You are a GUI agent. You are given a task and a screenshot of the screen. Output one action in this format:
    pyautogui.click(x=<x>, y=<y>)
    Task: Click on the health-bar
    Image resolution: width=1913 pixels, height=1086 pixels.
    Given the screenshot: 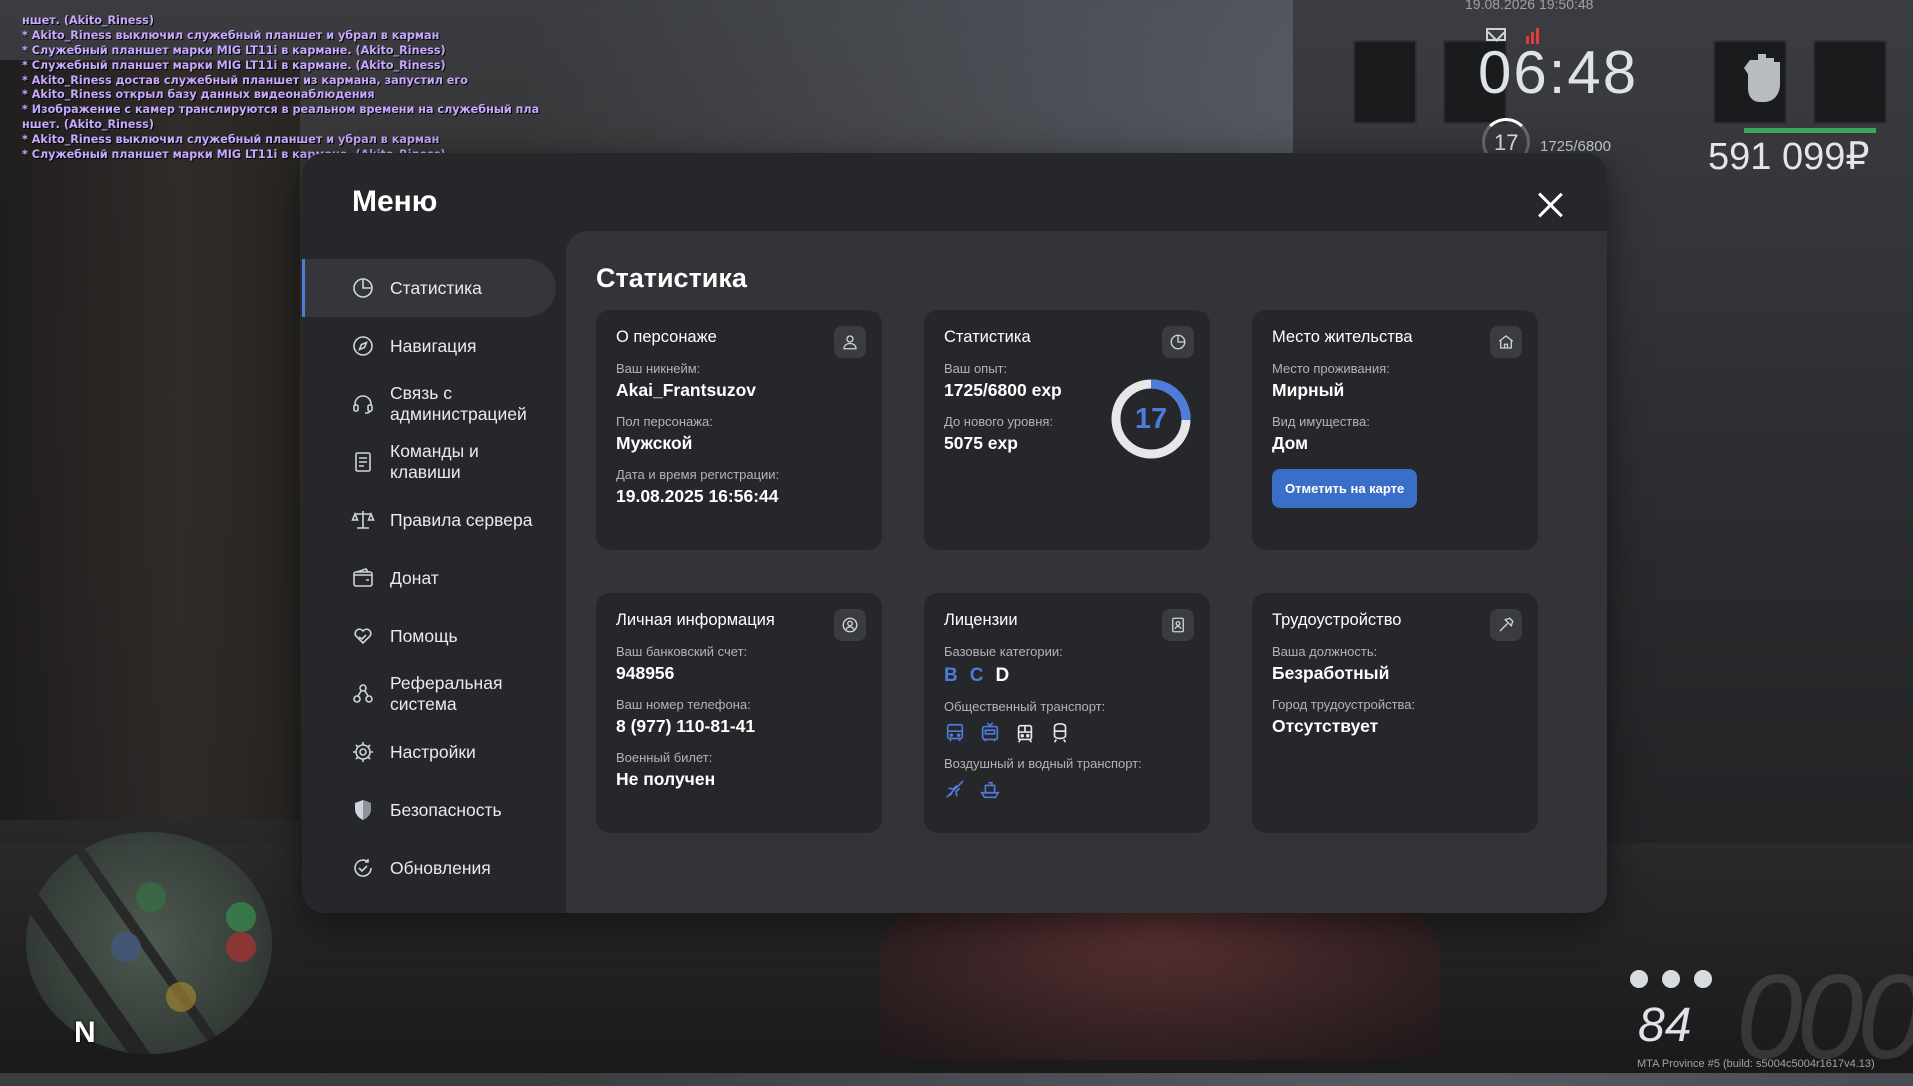 What is the action you would take?
    pyautogui.click(x=1810, y=130)
    